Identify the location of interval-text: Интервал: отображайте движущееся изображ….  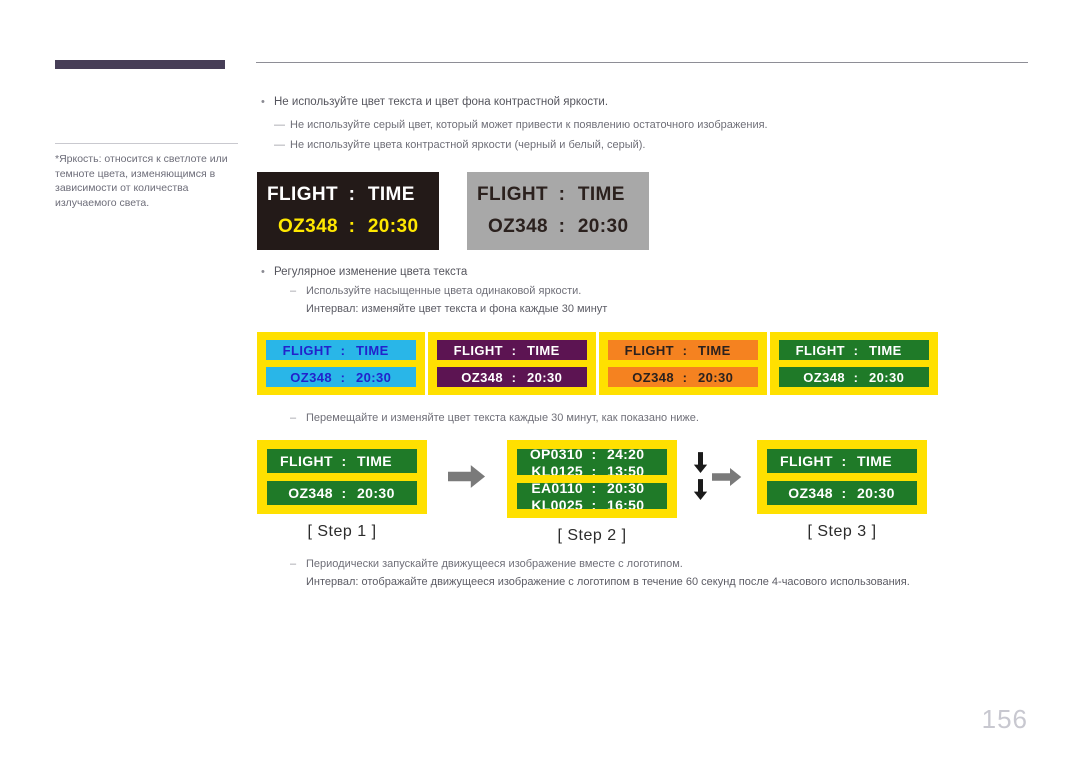
(608, 582).